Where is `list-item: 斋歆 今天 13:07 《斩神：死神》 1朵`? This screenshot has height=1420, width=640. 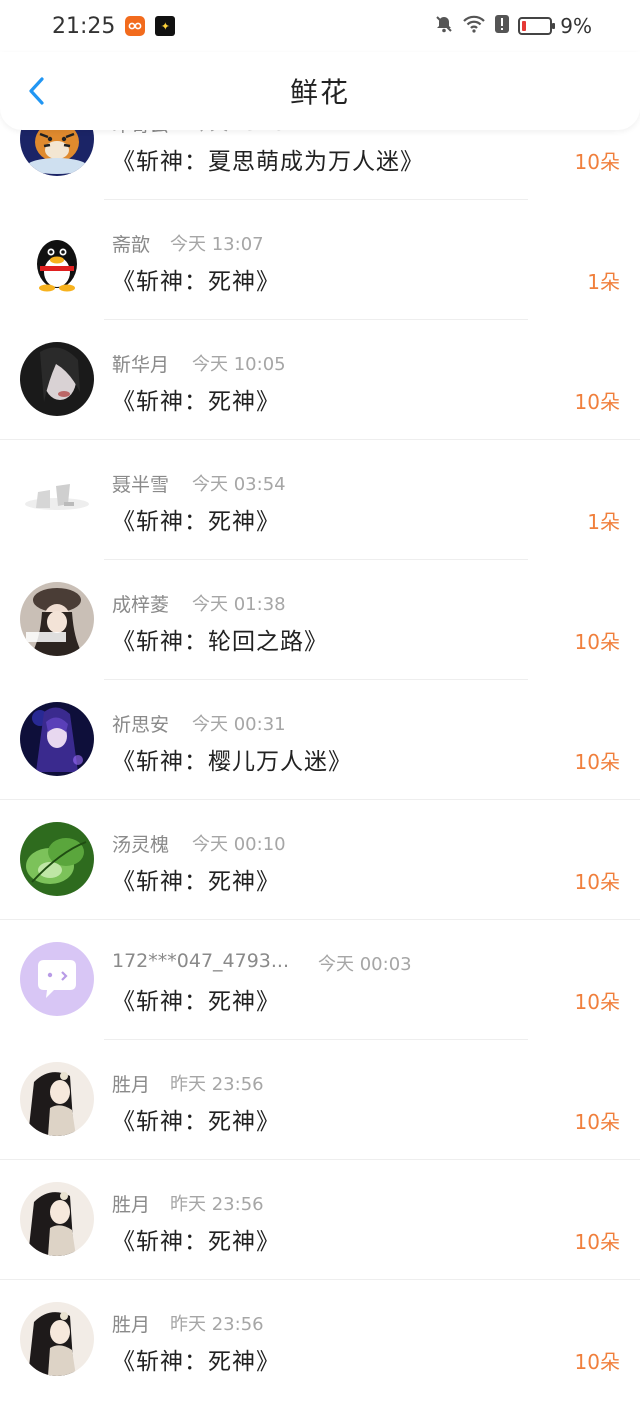
list-item: 斋歆 今天 13:07 《斩神：死神》 1朵 is located at coordinates (320, 260).